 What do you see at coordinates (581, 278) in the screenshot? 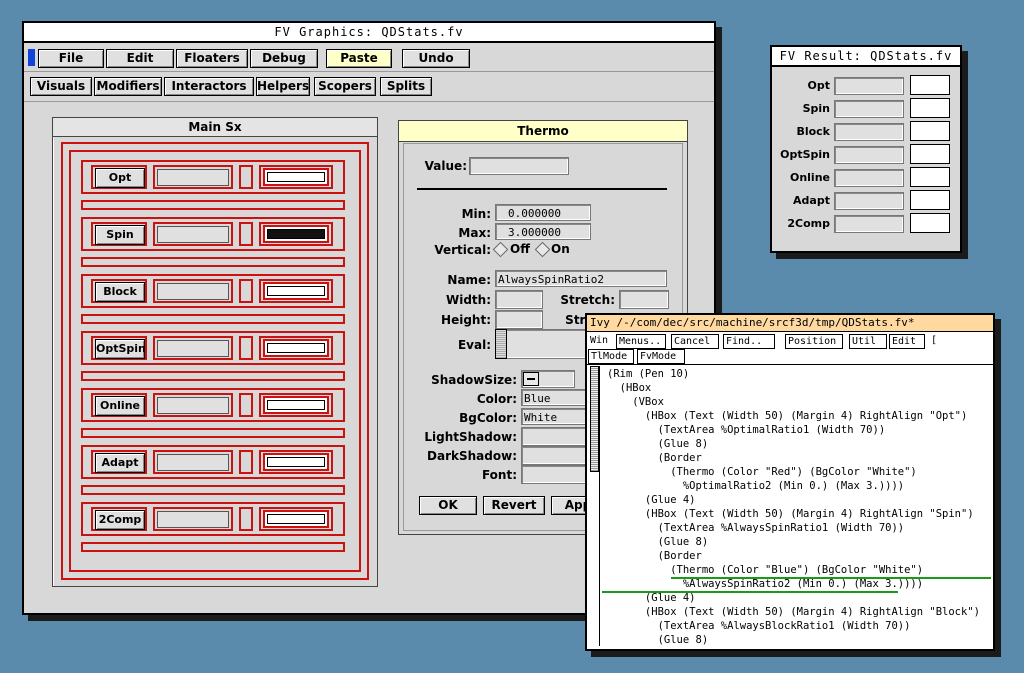
I see `name-field: AlwaysSpinRatio2` at bounding box center [581, 278].